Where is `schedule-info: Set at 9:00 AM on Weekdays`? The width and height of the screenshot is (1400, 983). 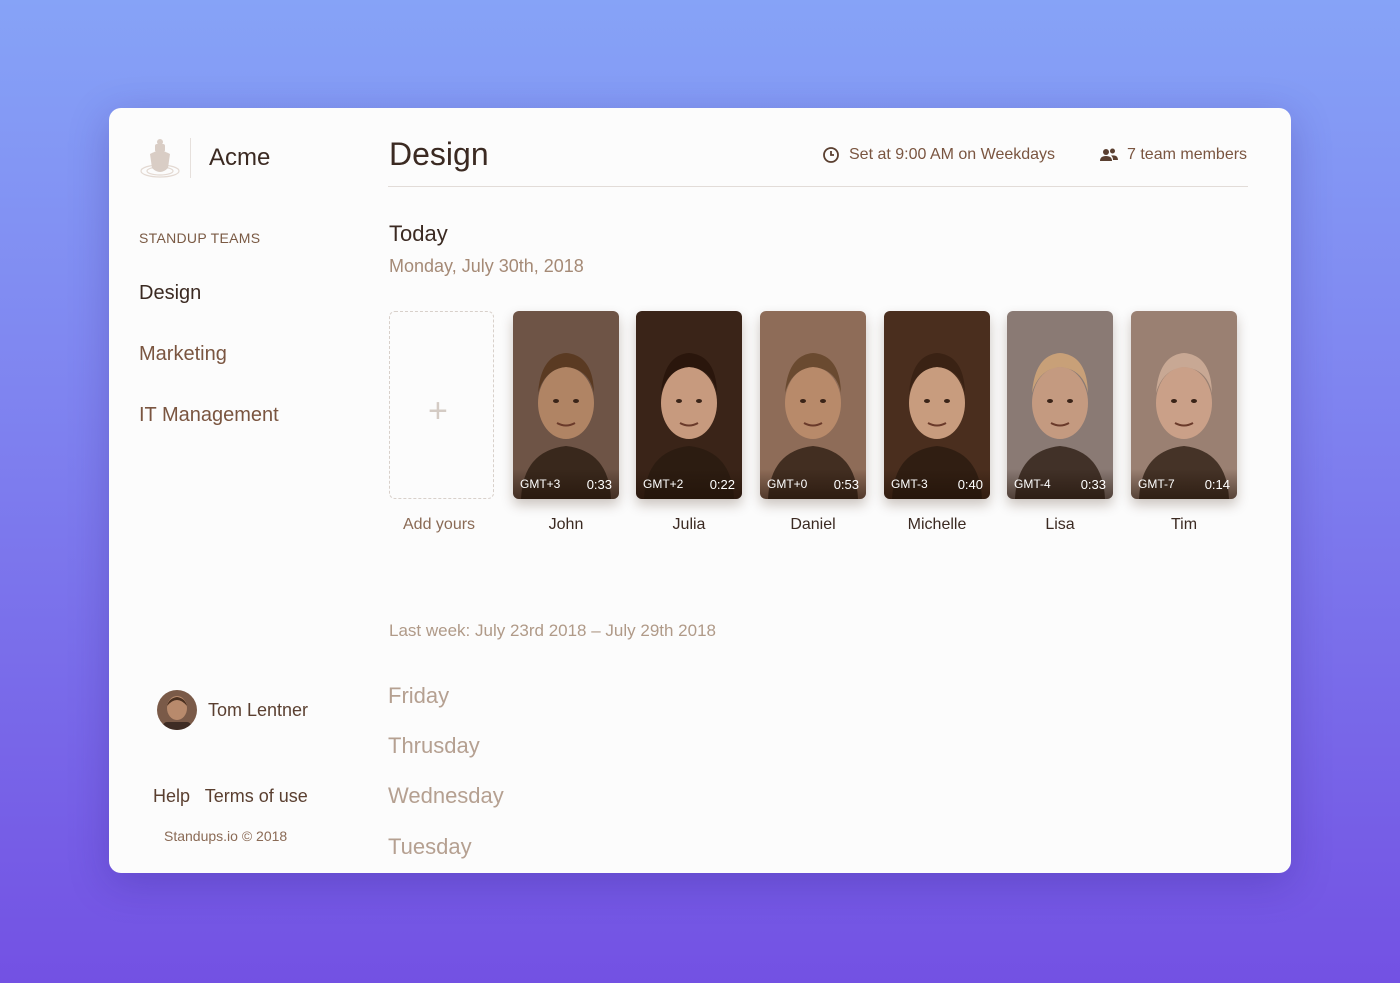 schedule-info: Set at 9:00 AM on Weekdays is located at coordinates (938, 155).